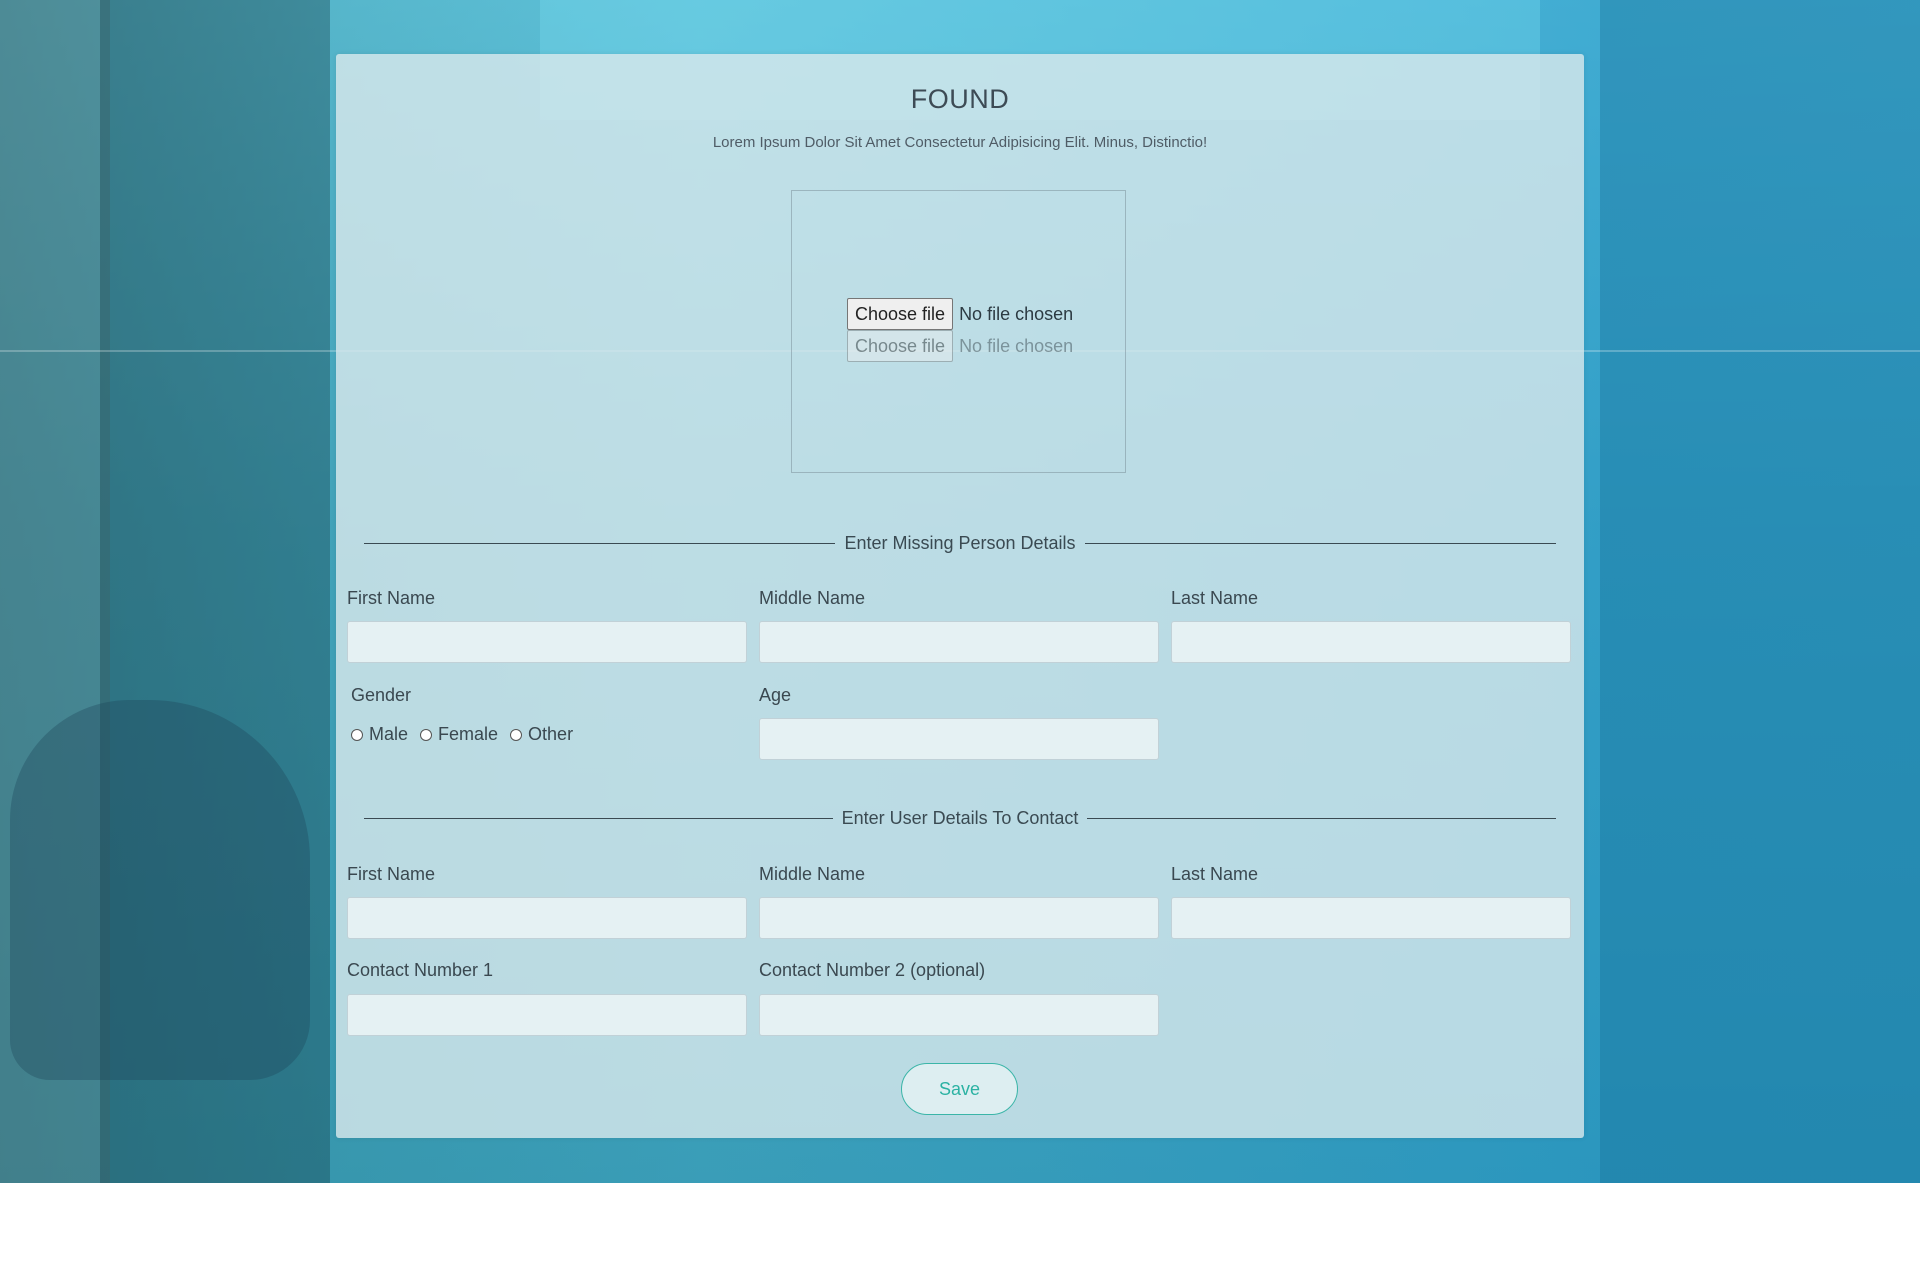  Describe the element at coordinates (775, 695) in the screenshot. I see `age-label: Age` at that location.